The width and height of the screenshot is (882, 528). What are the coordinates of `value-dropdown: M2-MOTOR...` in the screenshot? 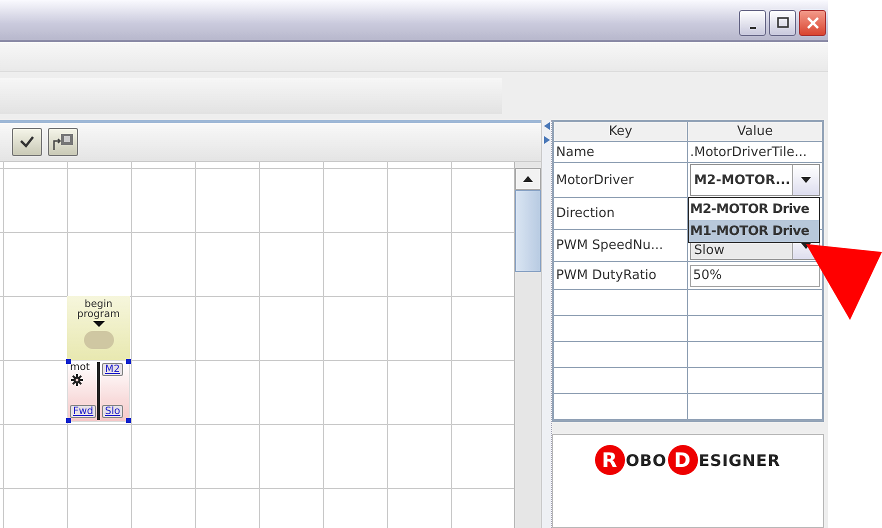 It's located at (755, 180).